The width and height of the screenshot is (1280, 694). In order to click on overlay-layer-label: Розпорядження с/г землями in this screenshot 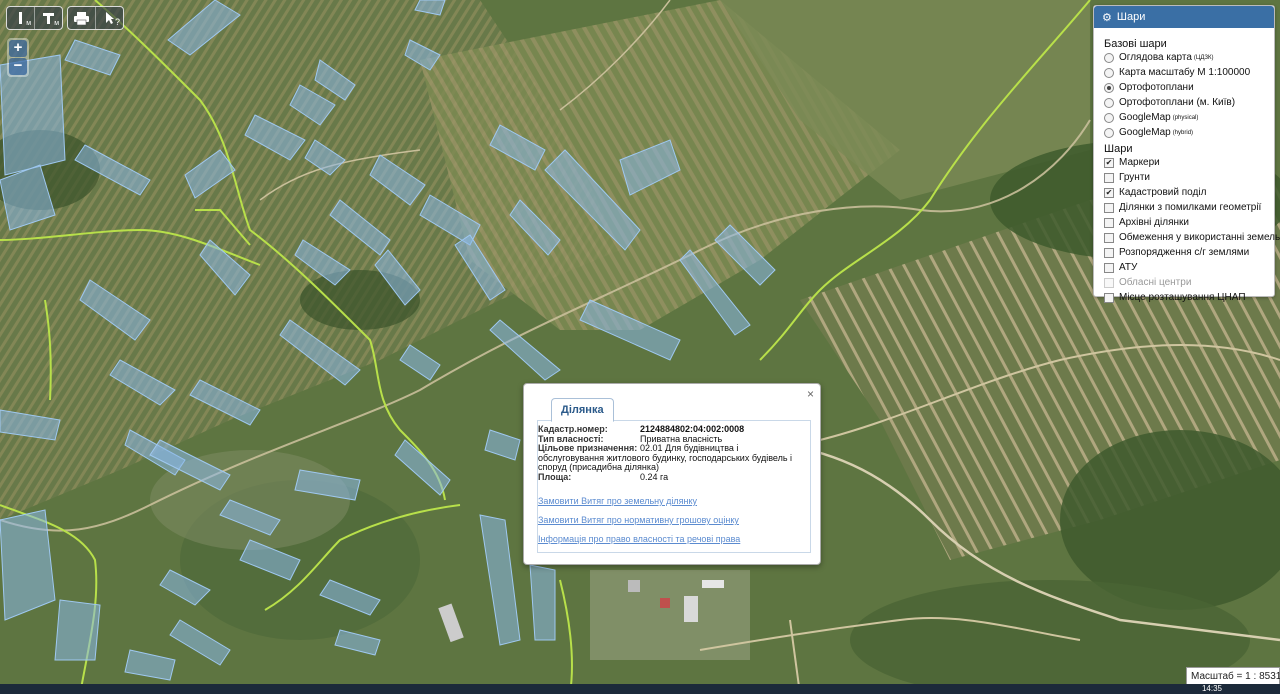, I will do `click(1184, 252)`.